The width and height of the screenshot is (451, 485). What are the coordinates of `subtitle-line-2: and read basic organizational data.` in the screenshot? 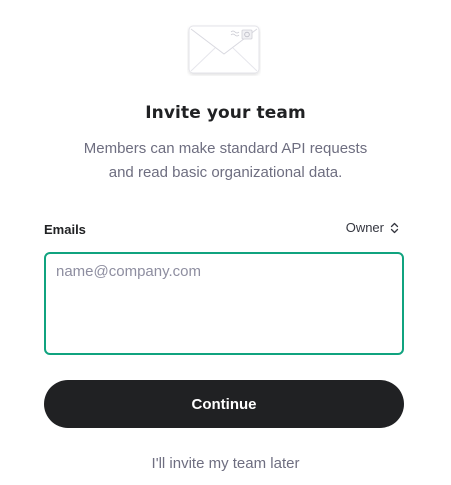 It's located at (225, 172).